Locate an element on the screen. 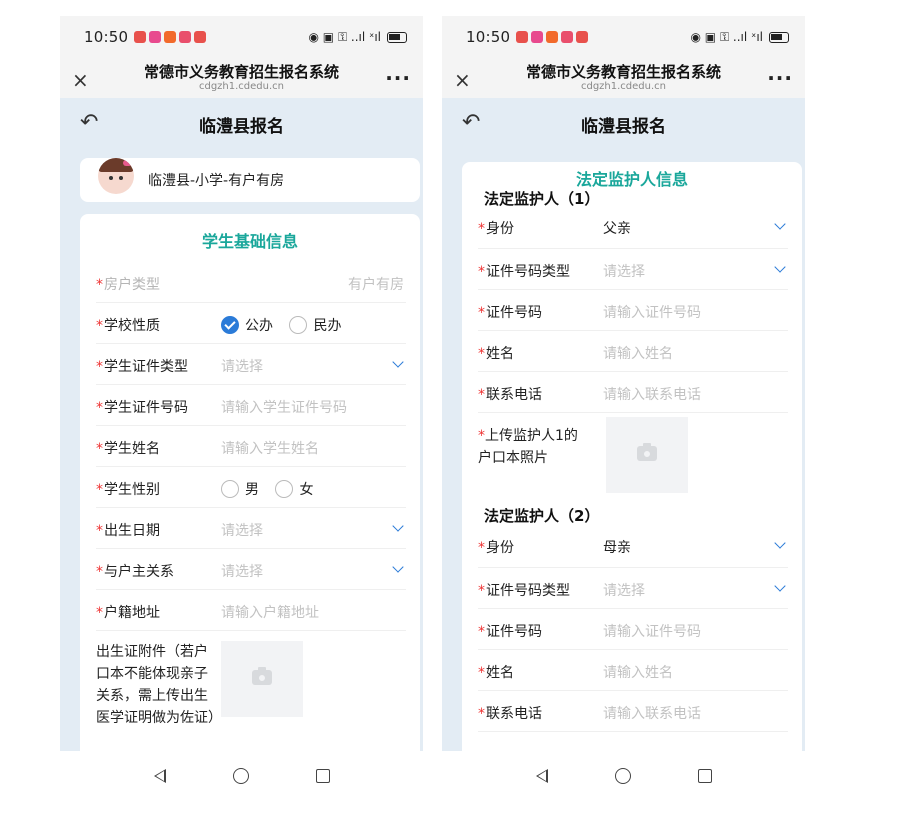 Image resolution: width=910 pixels, height=820 pixels. field-label: *证件号码 is located at coordinates (510, 313).